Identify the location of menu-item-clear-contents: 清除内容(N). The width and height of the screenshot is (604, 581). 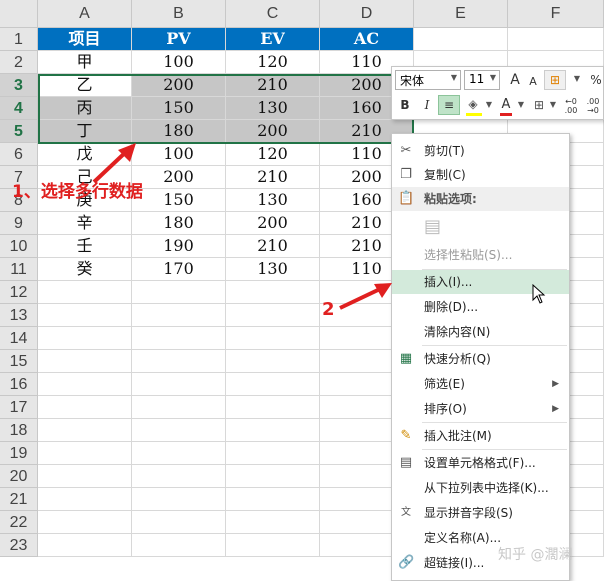
(480, 332).